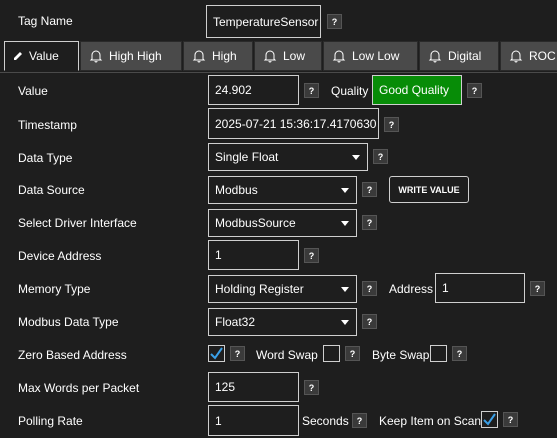  I want to click on modbus-data-type-select: Float32, so click(282, 322).